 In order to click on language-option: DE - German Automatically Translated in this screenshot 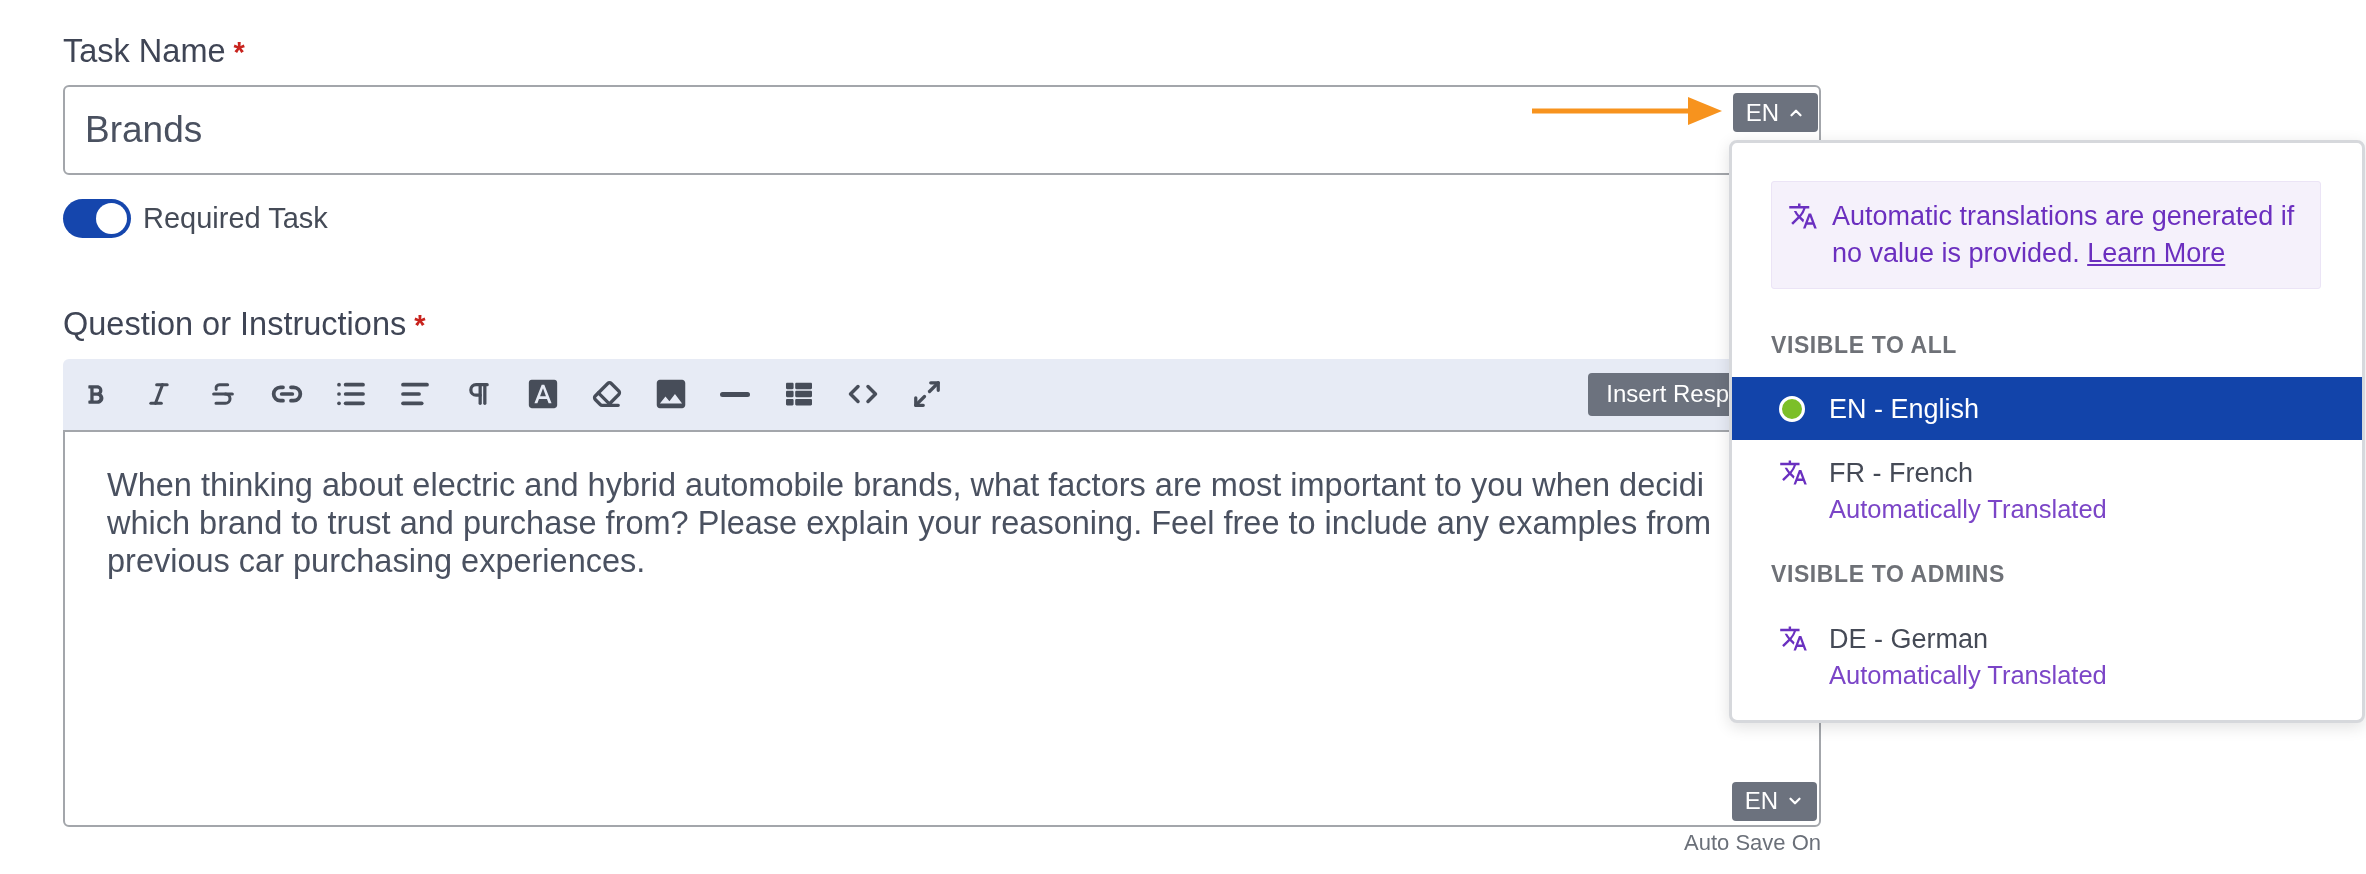, I will do `click(2047, 655)`.